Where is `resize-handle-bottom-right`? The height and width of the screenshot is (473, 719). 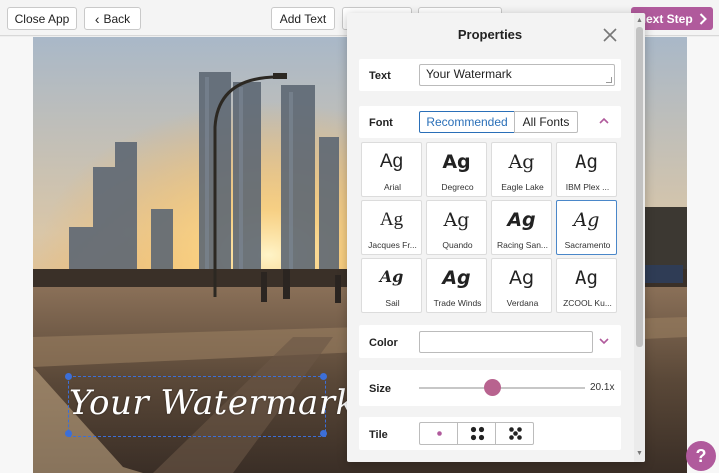 resize-handle-bottom-right is located at coordinates (323, 433).